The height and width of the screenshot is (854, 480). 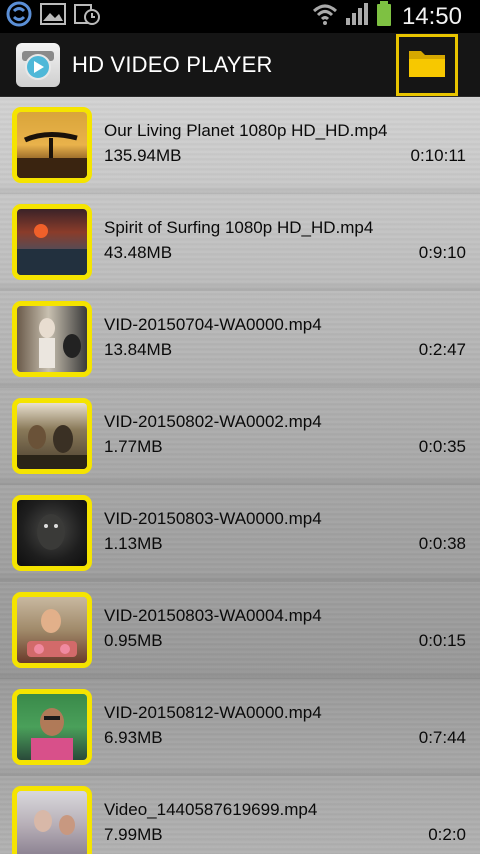 I want to click on video-duration: 0:0:38, so click(x=442, y=543).